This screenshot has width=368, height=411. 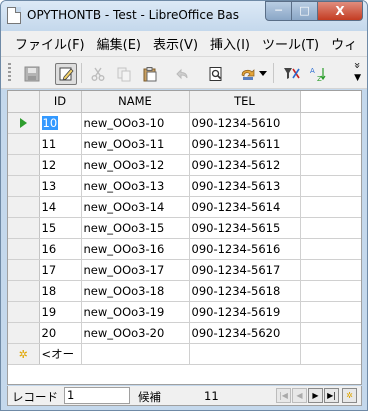 I want to click on last-record-button: ▶|, so click(x=331, y=395).